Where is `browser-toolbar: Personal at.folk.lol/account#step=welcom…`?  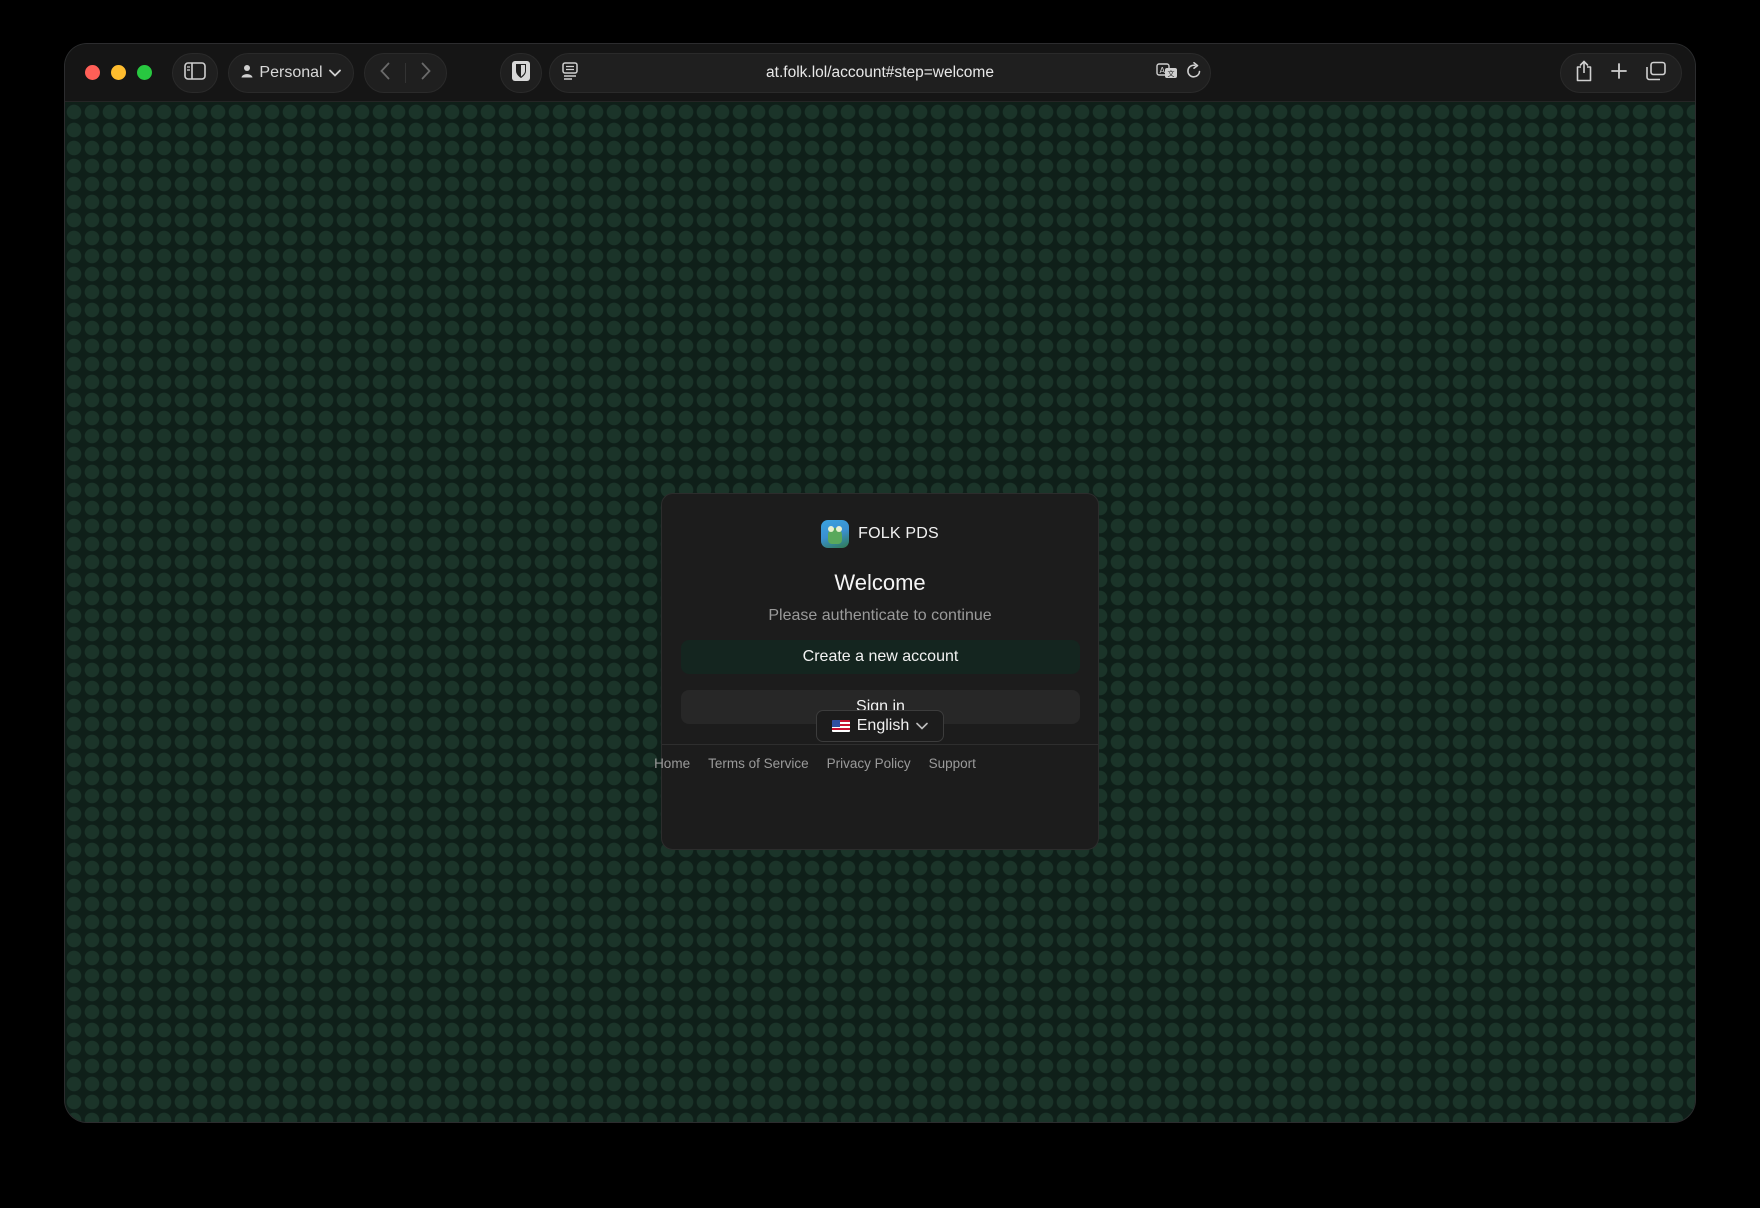
browser-toolbar: Personal at.folk.lol/account#step=welcom… is located at coordinates (880, 73).